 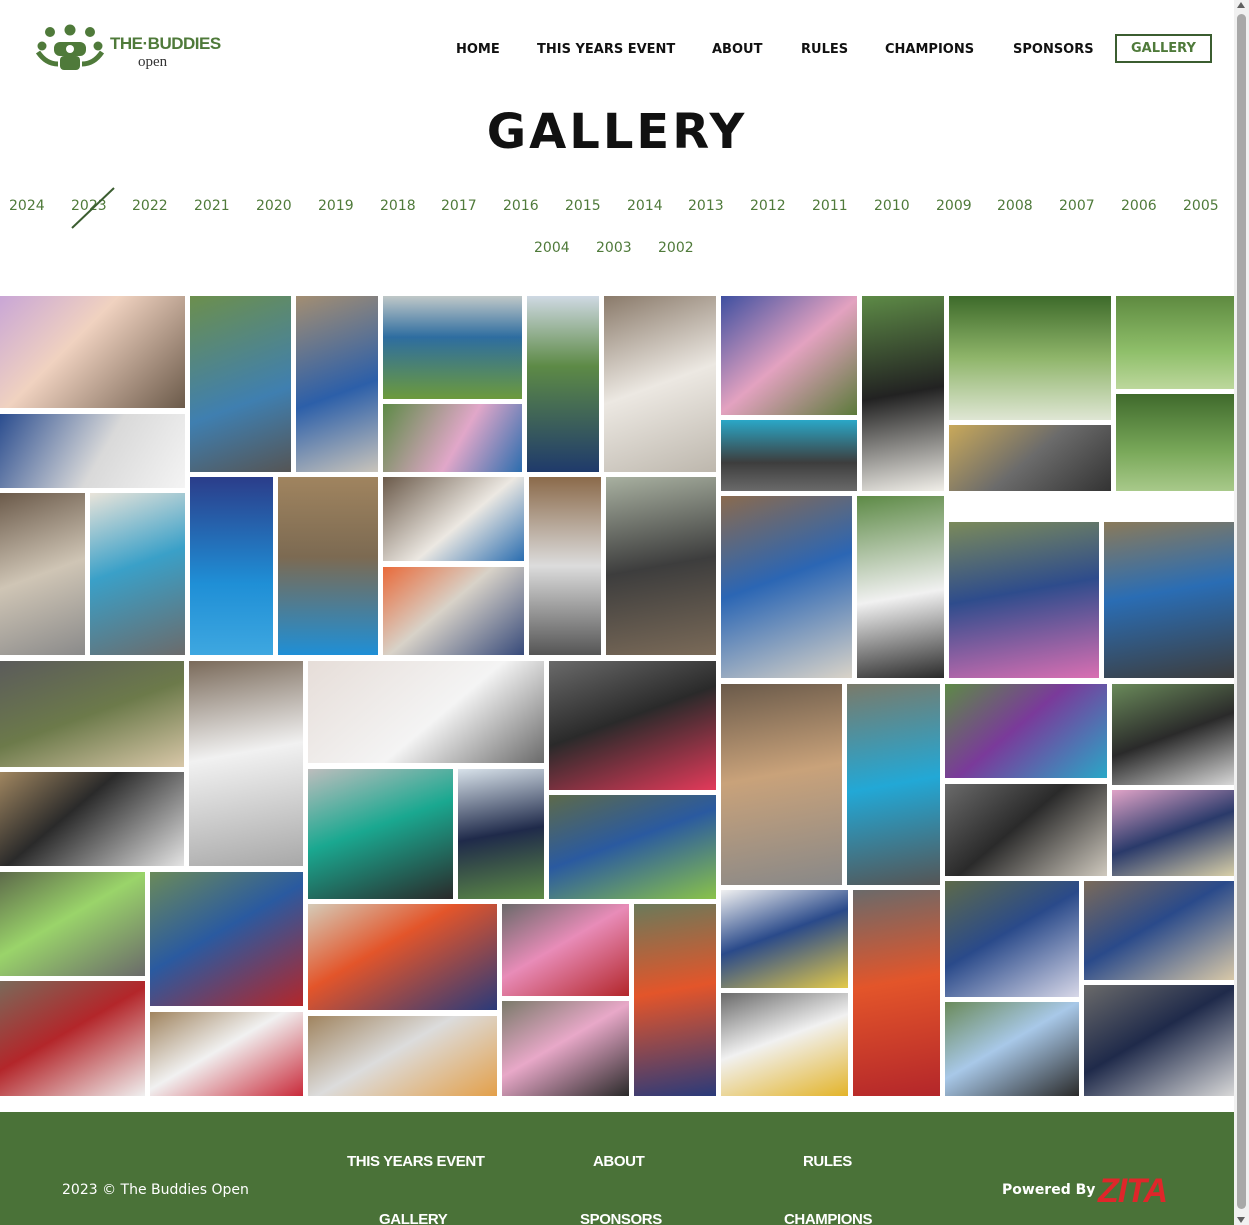 I want to click on year-link-2016: 2016, so click(x=521, y=206).